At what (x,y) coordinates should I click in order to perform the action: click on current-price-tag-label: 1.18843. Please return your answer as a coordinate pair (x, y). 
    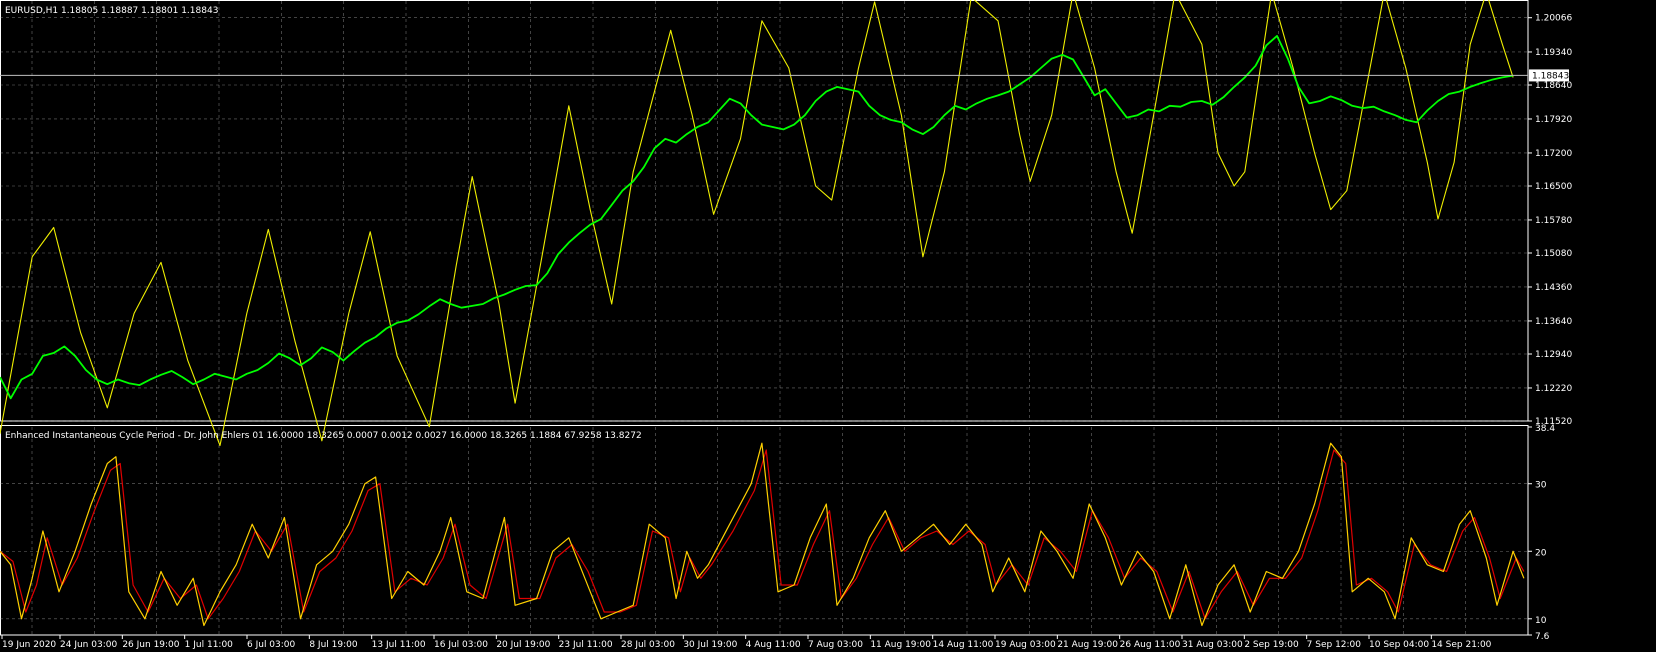
    Looking at the image, I should click on (1550, 76).